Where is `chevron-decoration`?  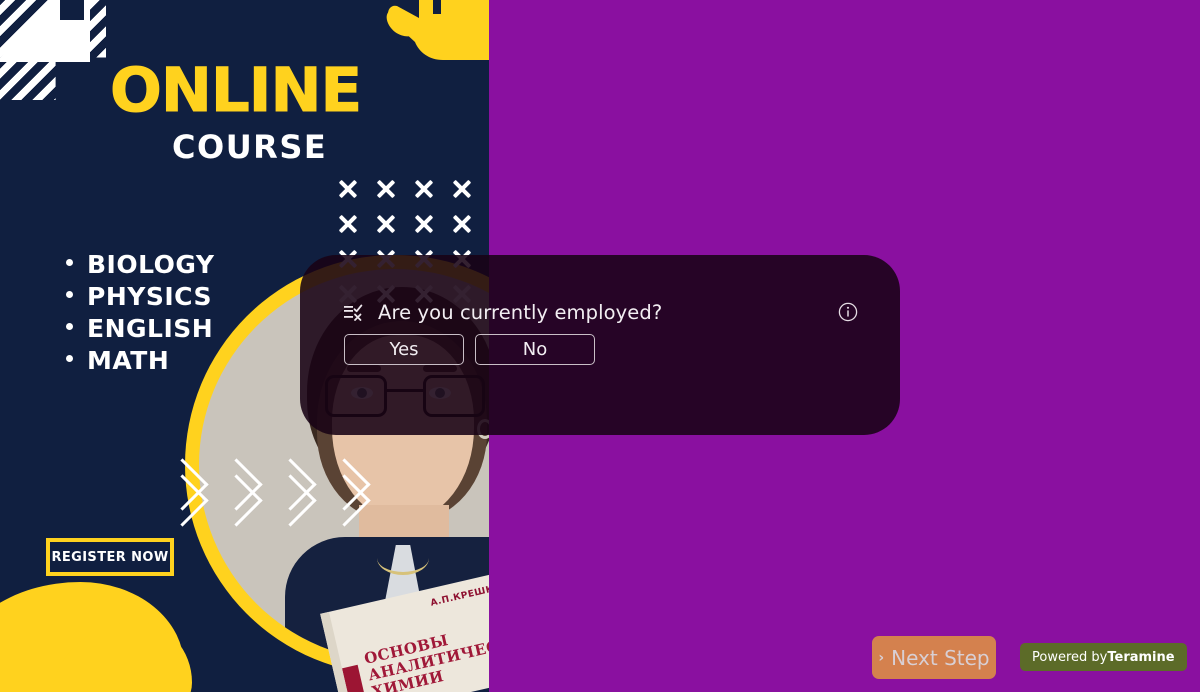
chevron-decoration is located at coordinates (262, 492).